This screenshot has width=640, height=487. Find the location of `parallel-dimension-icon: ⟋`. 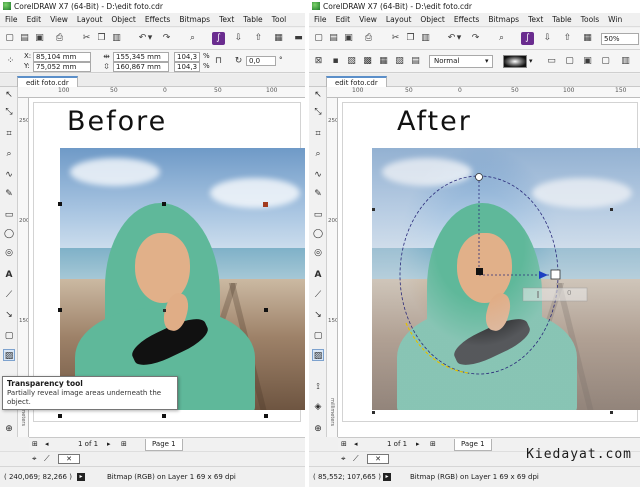

parallel-dimension-icon: ⟋ is located at coordinates (318, 295).